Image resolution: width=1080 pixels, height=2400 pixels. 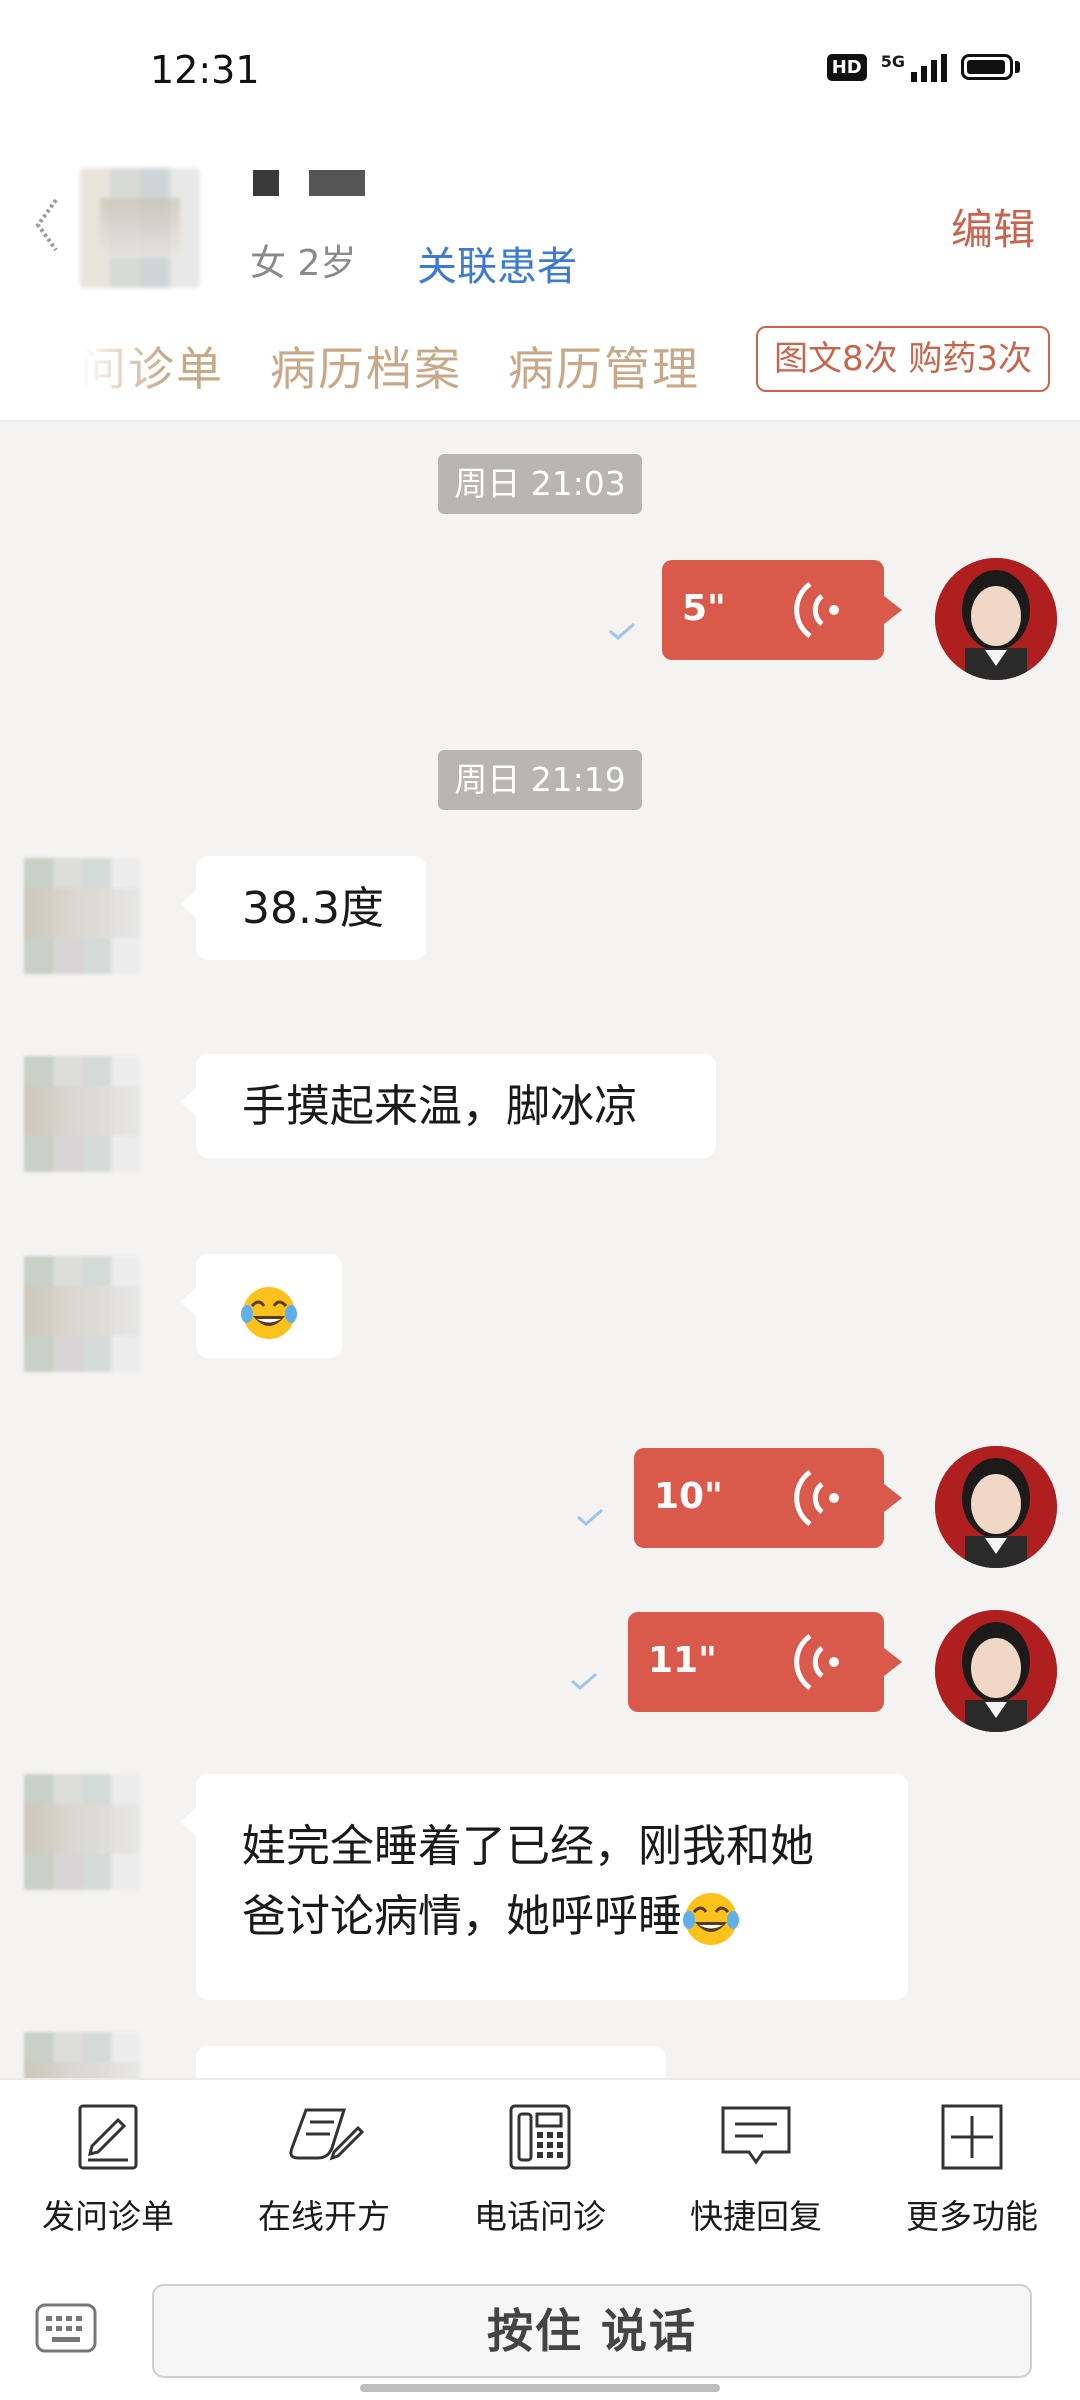 I want to click on voice-message: 10", so click(x=768, y=1498).